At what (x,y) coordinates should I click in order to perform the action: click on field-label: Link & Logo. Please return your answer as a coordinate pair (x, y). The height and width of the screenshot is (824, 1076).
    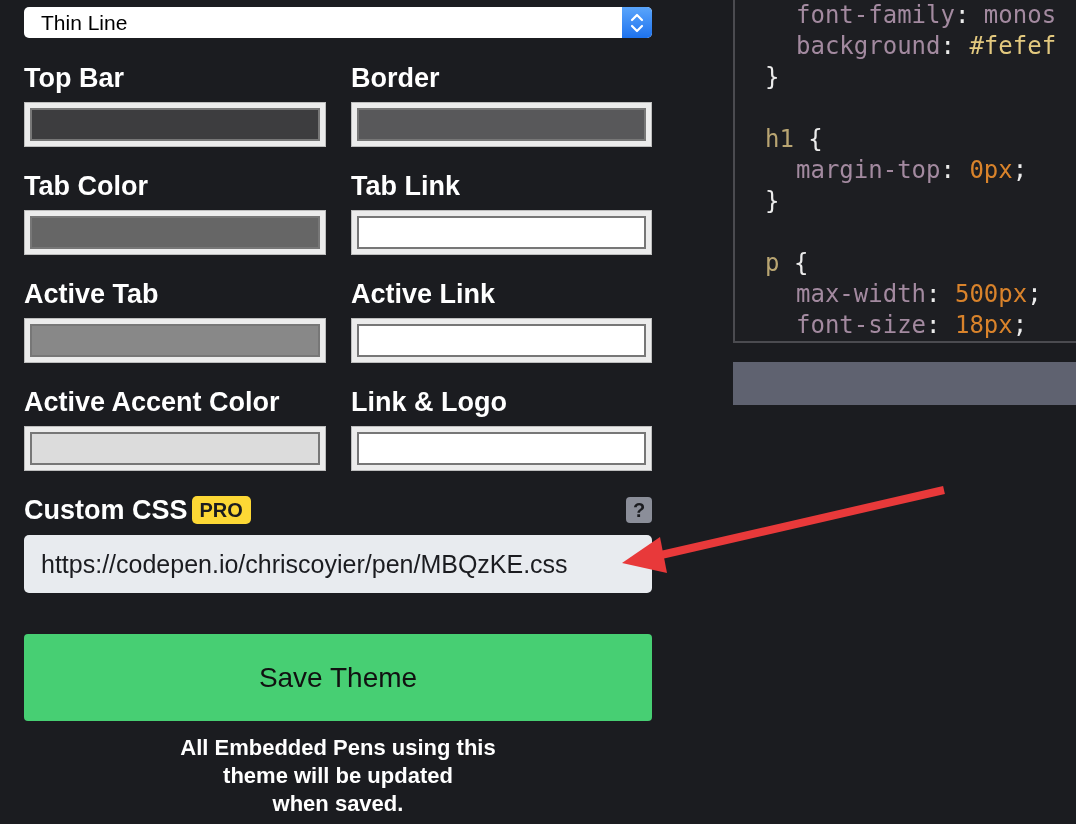
    Looking at the image, I should click on (429, 402).